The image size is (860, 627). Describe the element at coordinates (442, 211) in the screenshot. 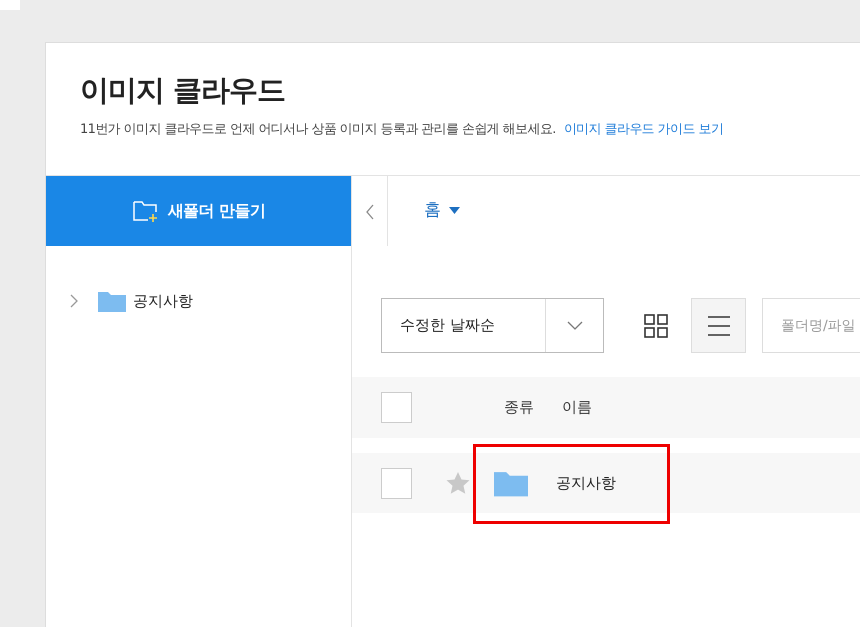

I see `breadcrumb-home: 홈` at that location.